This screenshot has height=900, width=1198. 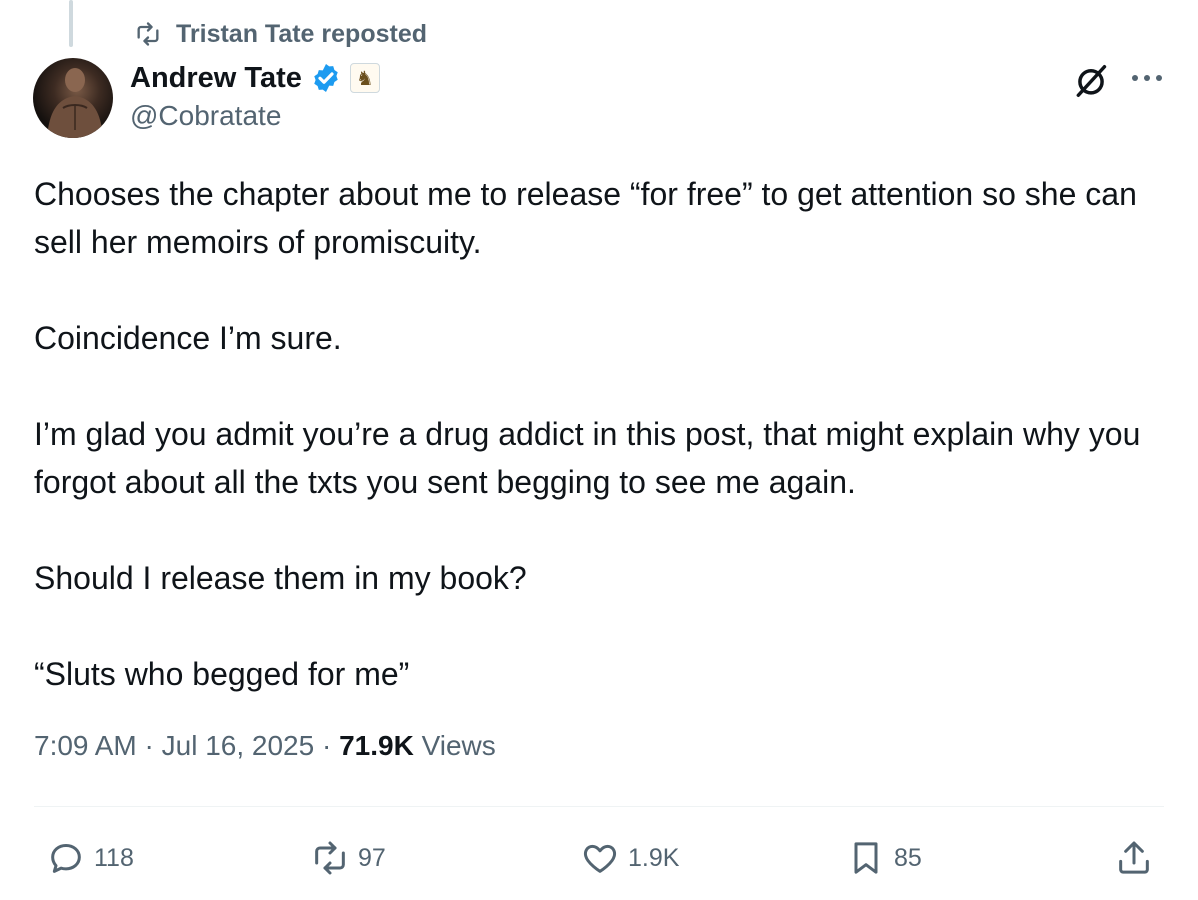 What do you see at coordinates (866, 858) in the screenshot?
I see `bookmark-icon` at bounding box center [866, 858].